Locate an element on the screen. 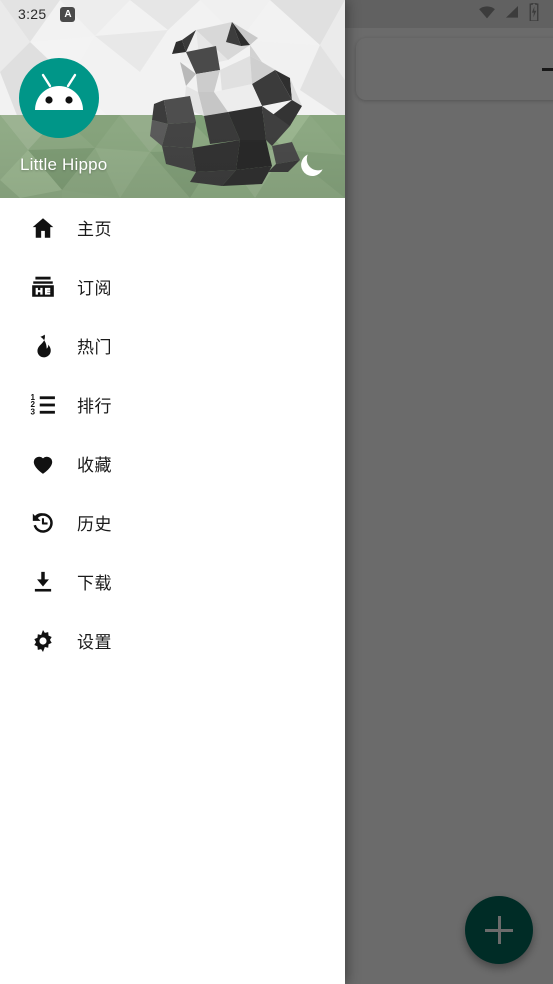 The image size is (553, 984). numbered-list-icon: 1 2 3 is located at coordinates (43, 405).